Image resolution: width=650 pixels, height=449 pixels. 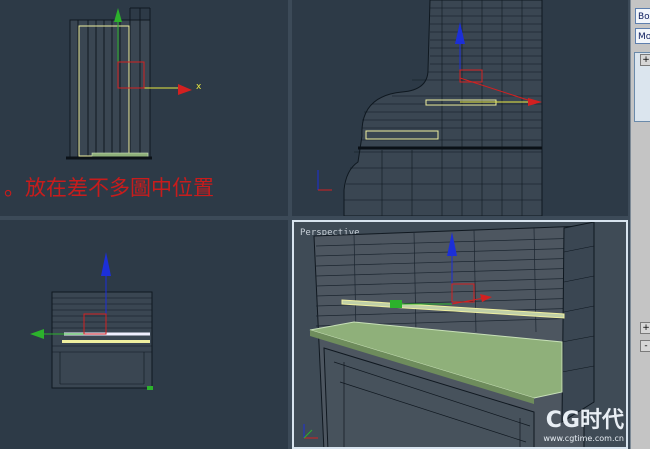 What do you see at coordinates (185, 89) in the screenshot?
I see `gizmo-x-arrow` at bounding box center [185, 89].